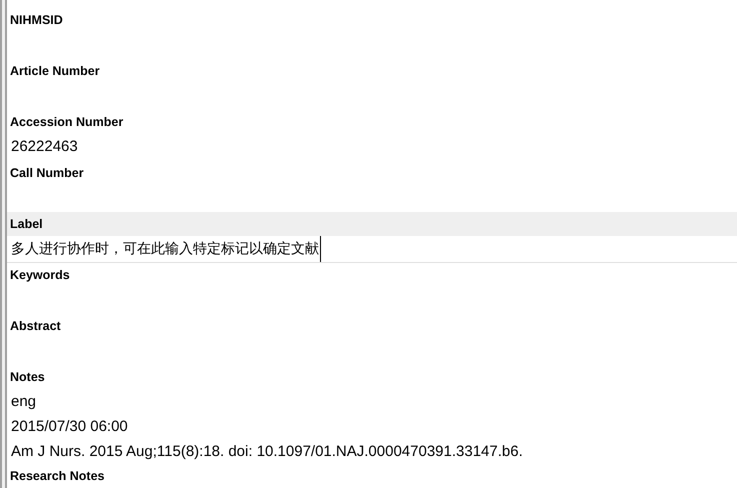 This screenshot has height=488, width=737. What do you see at coordinates (40, 275) in the screenshot?
I see `field-label: Keywords` at bounding box center [40, 275].